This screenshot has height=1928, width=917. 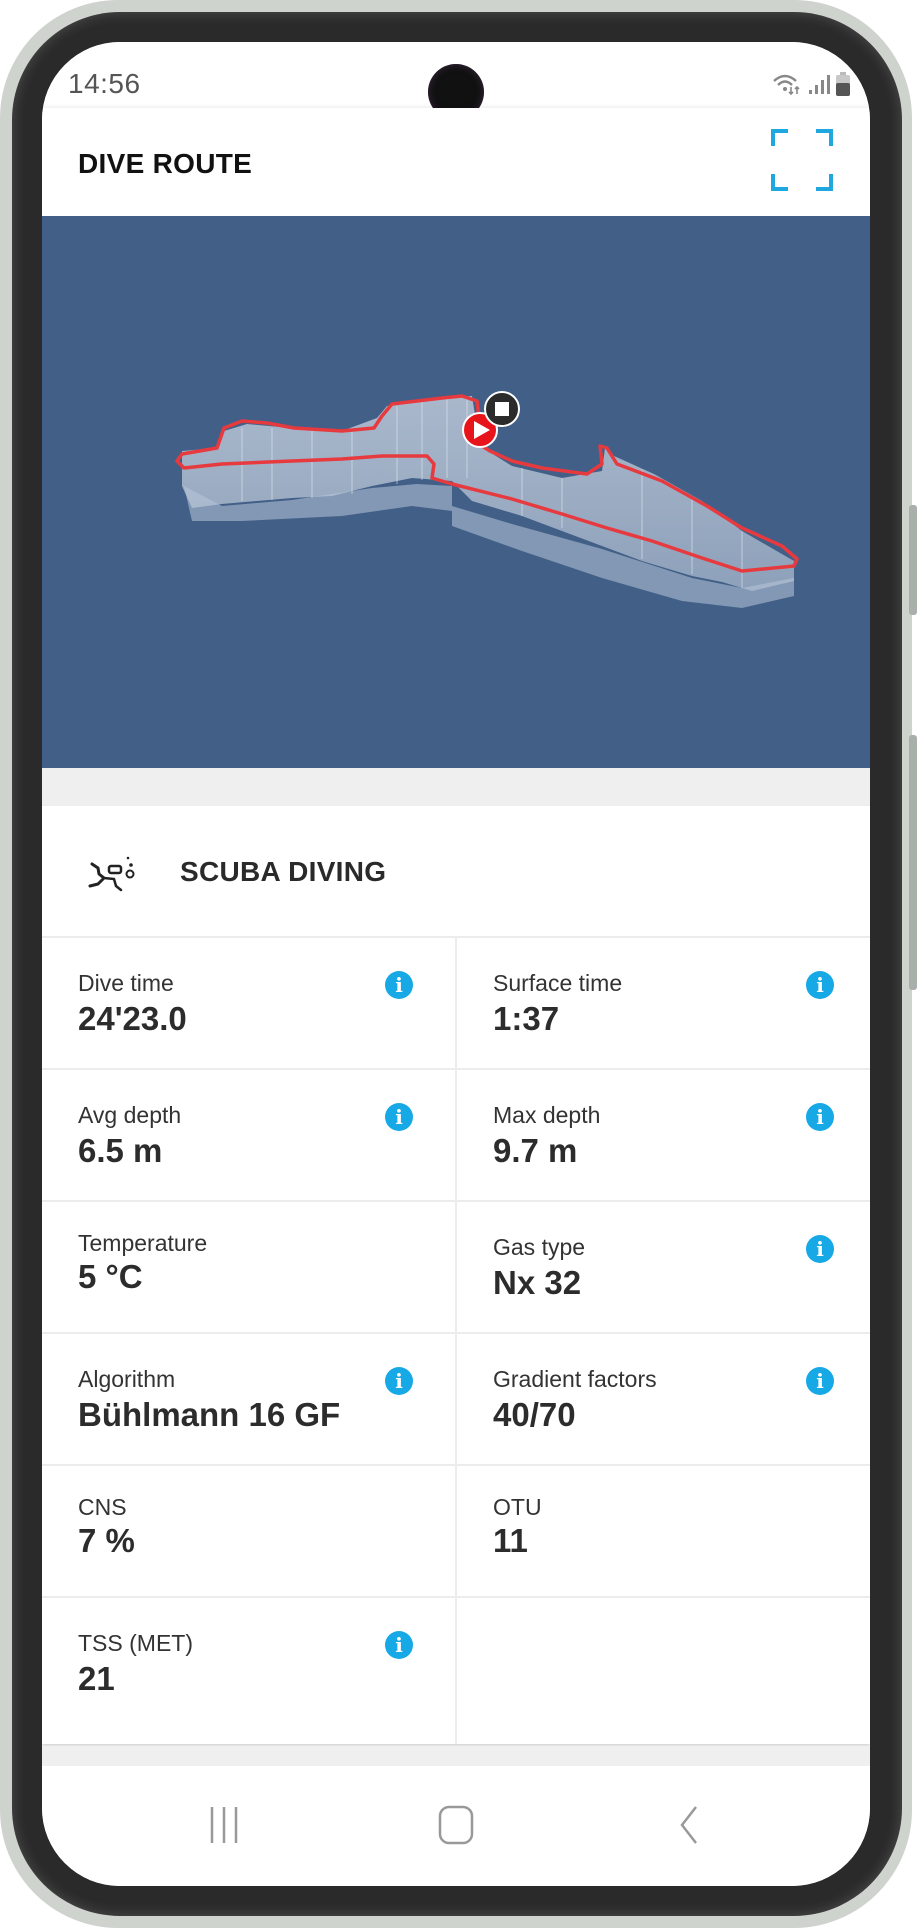 What do you see at coordinates (104, 83) in the screenshot?
I see `status-time: 14:56` at bounding box center [104, 83].